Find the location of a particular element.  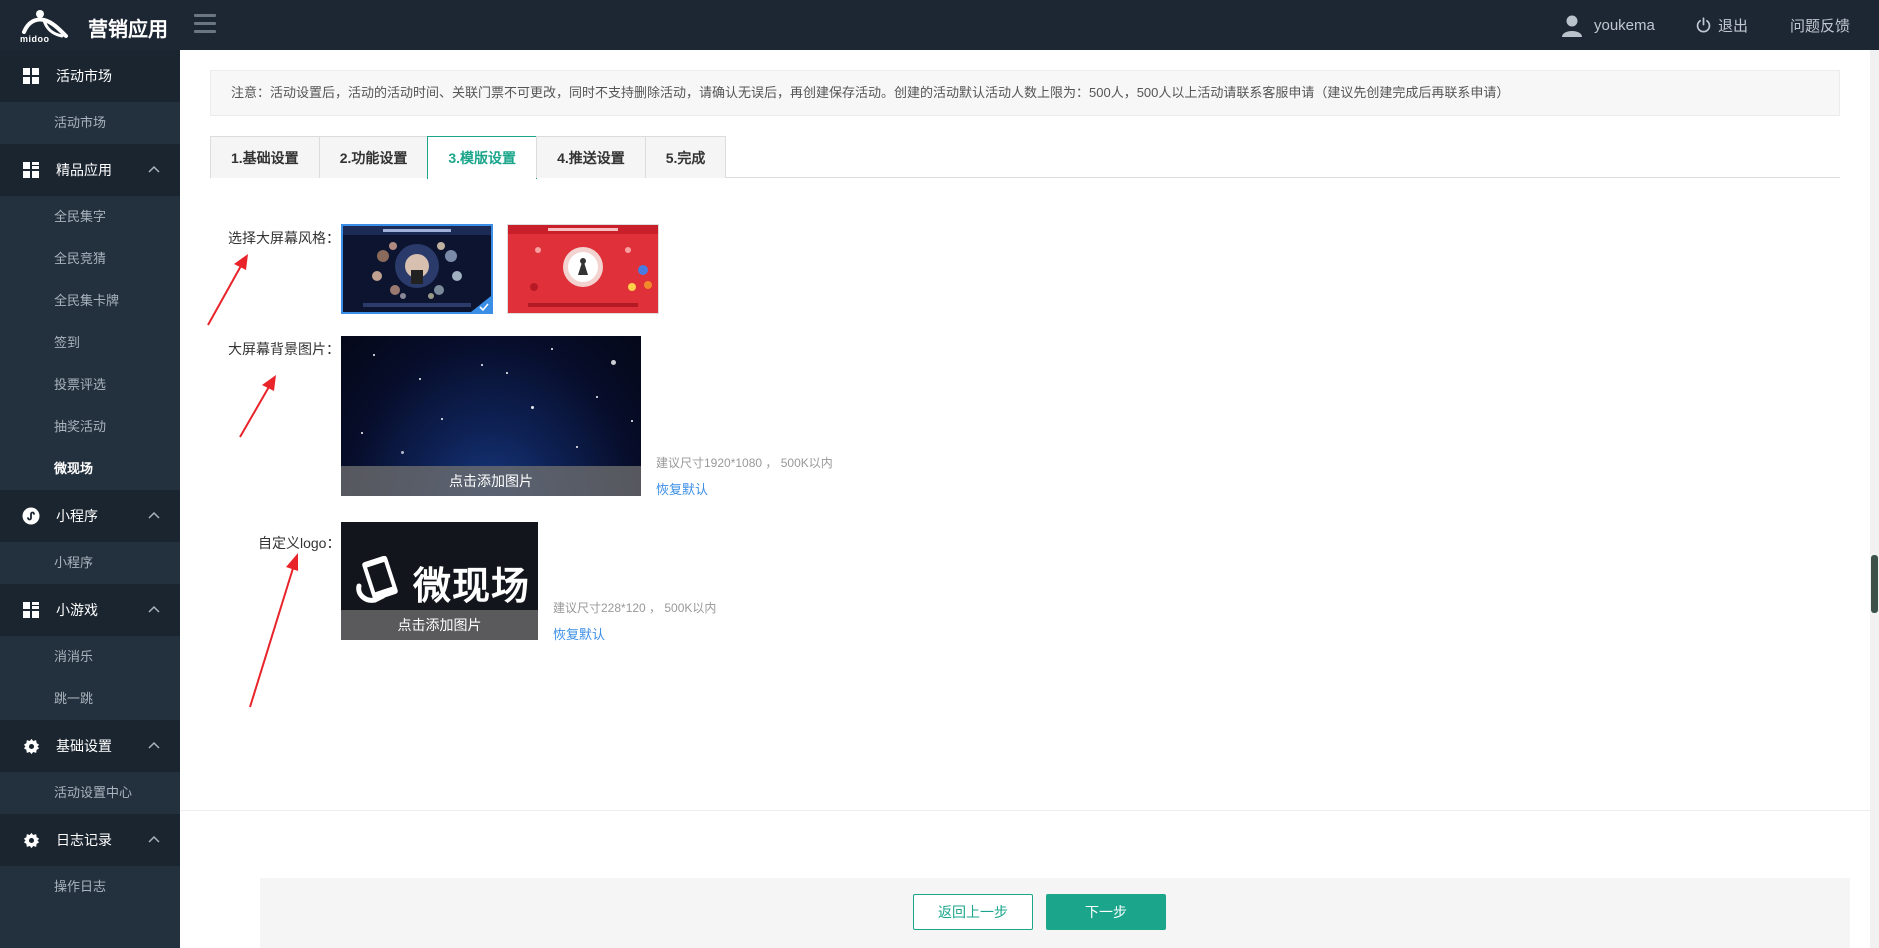

logo-upload: 微现场 点击添加图片 is located at coordinates (439, 581).